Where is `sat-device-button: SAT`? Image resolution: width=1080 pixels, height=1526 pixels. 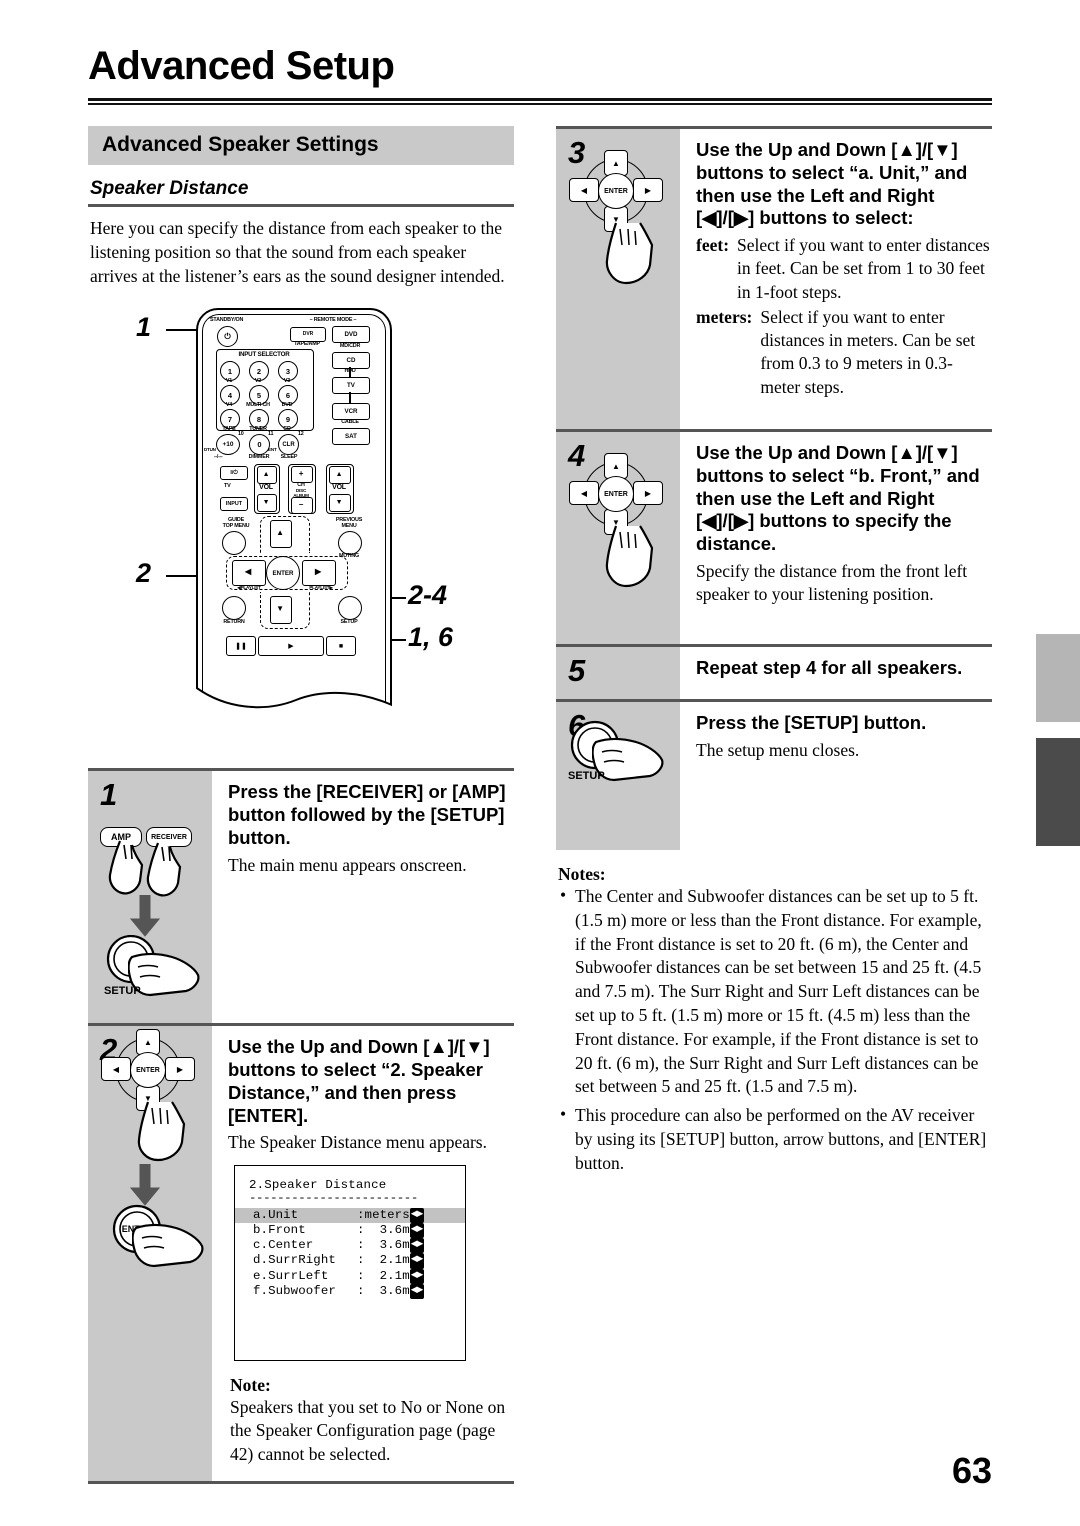 sat-device-button: SAT is located at coordinates (351, 437).